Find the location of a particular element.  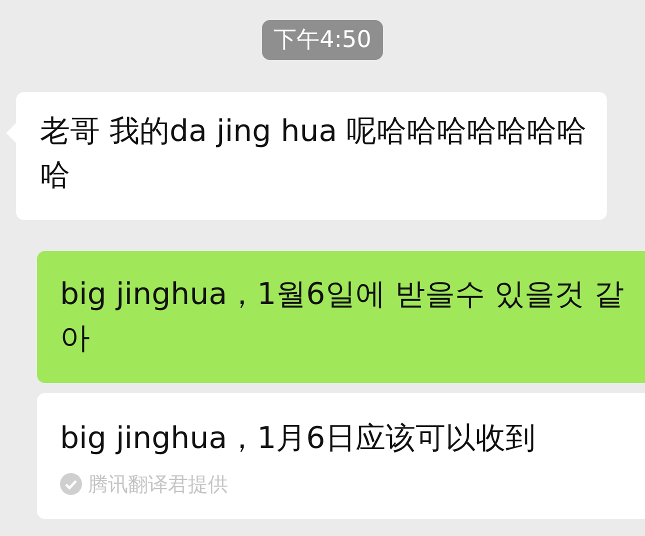

translation-credit: 腾讯翻译君提供 is located at coordinates (158, 484).